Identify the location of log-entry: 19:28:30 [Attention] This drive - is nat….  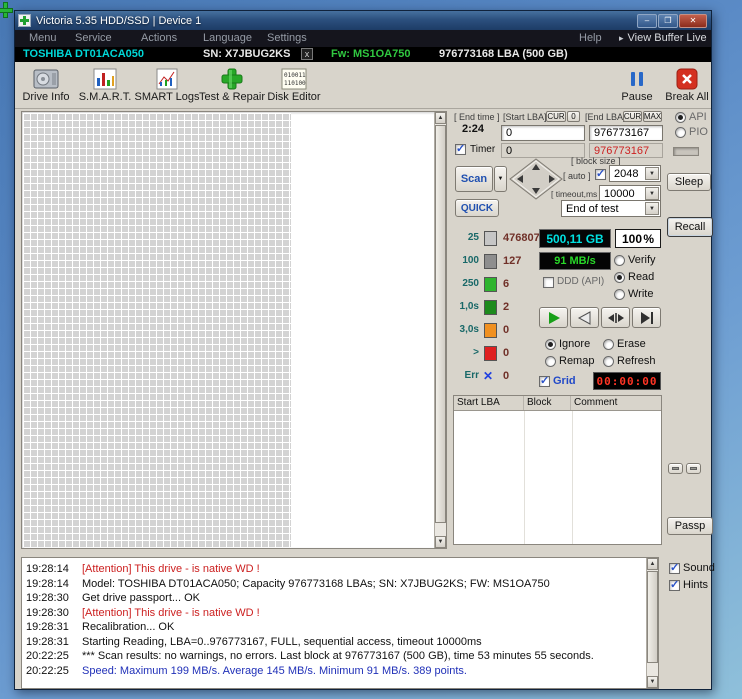
(342, 613).